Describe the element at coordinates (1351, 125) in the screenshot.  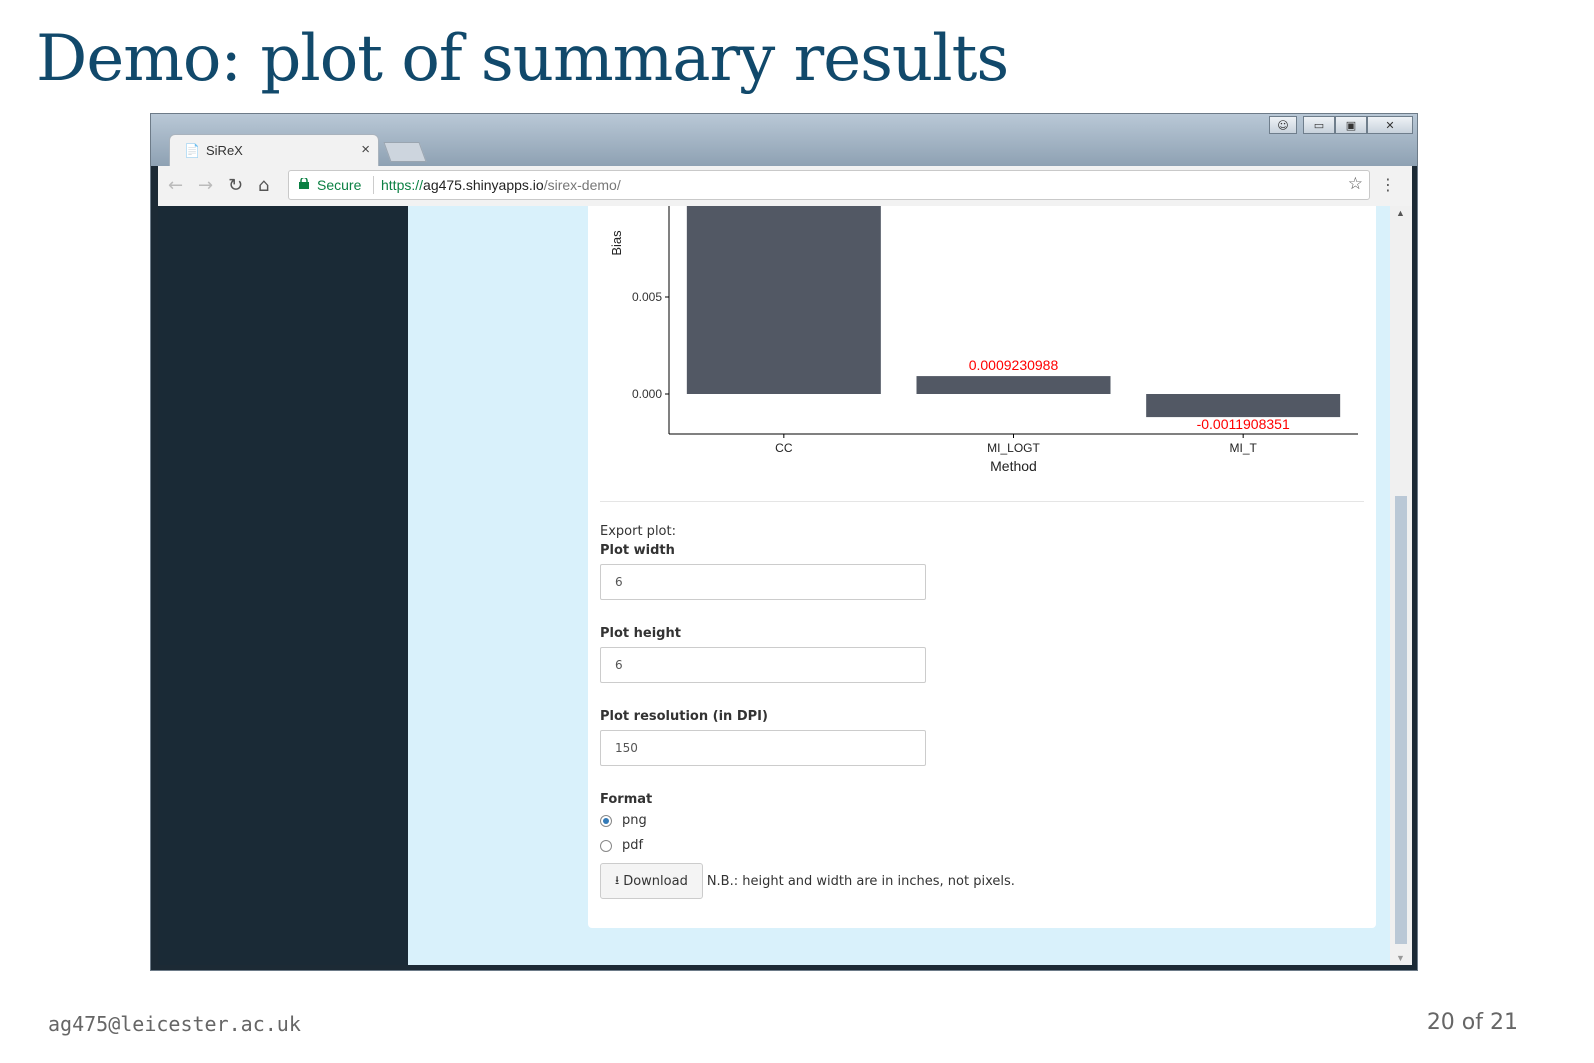
I see `maximize-button: ▣` at that location.